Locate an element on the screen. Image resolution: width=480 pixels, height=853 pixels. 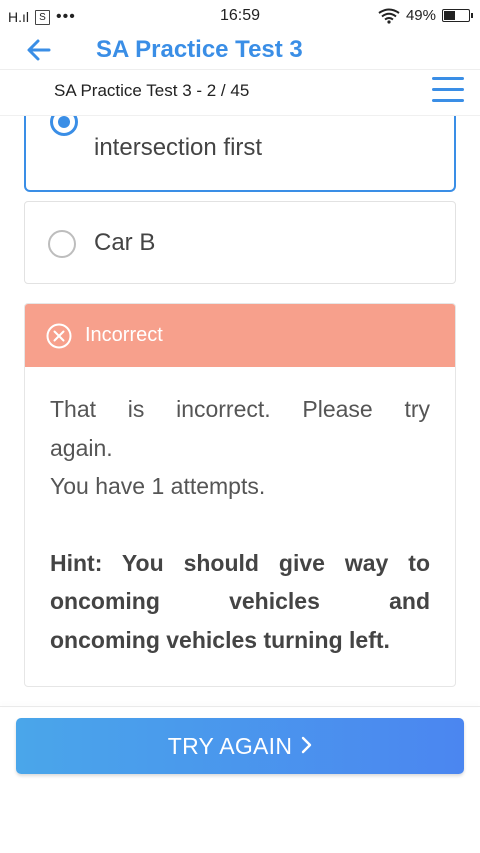
back-arrow-icon is located at coordinates (39, 50).